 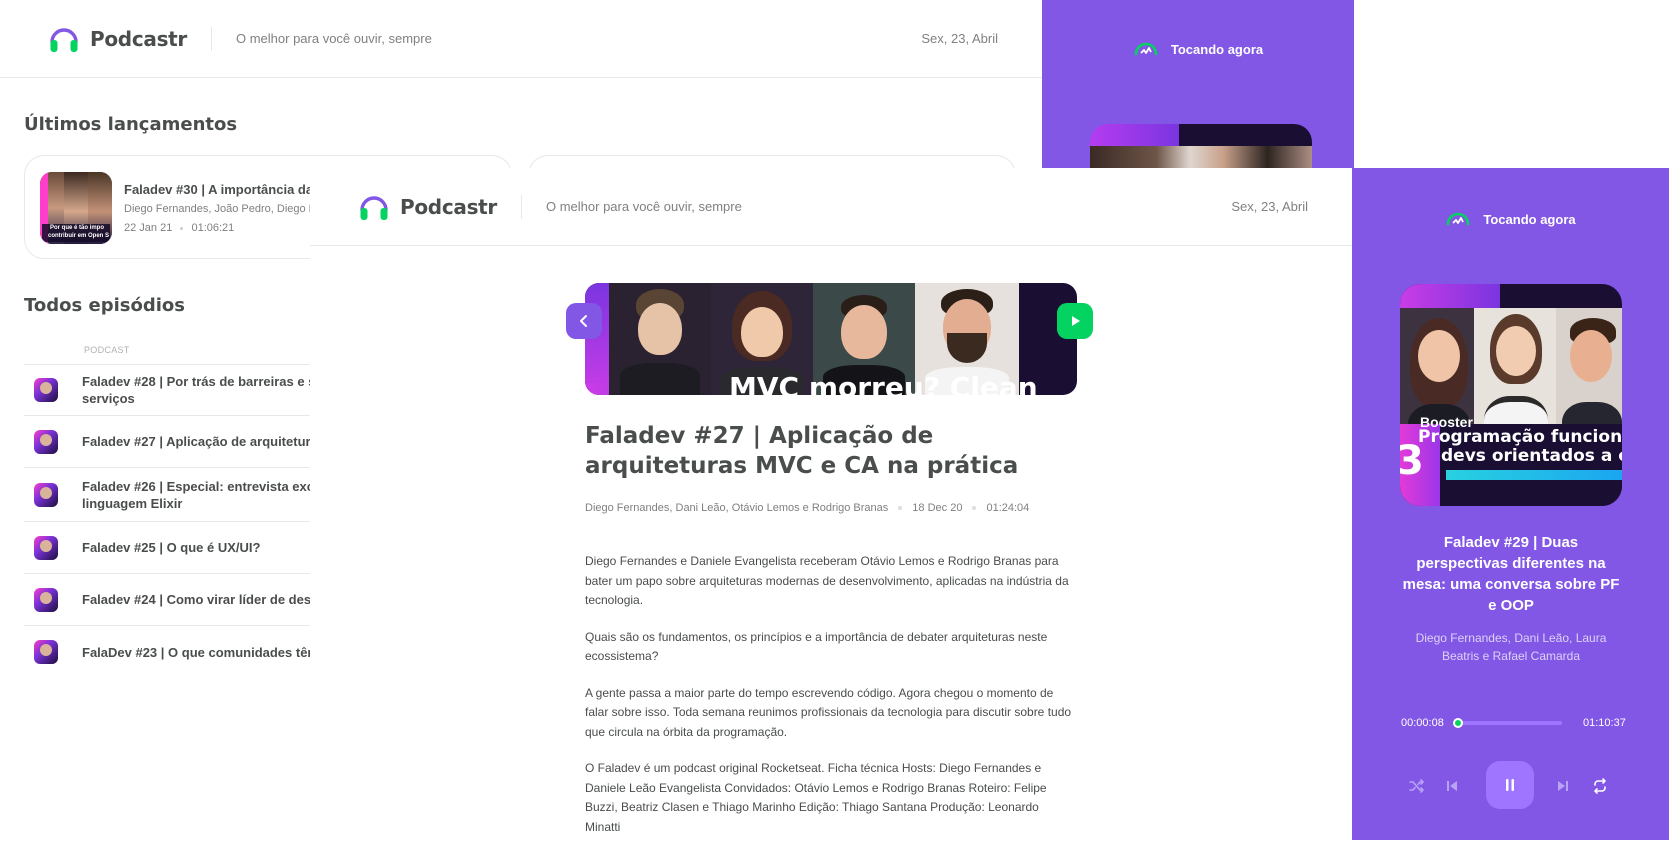 I want to click on progress-handle, so click(x=1458, y=723).